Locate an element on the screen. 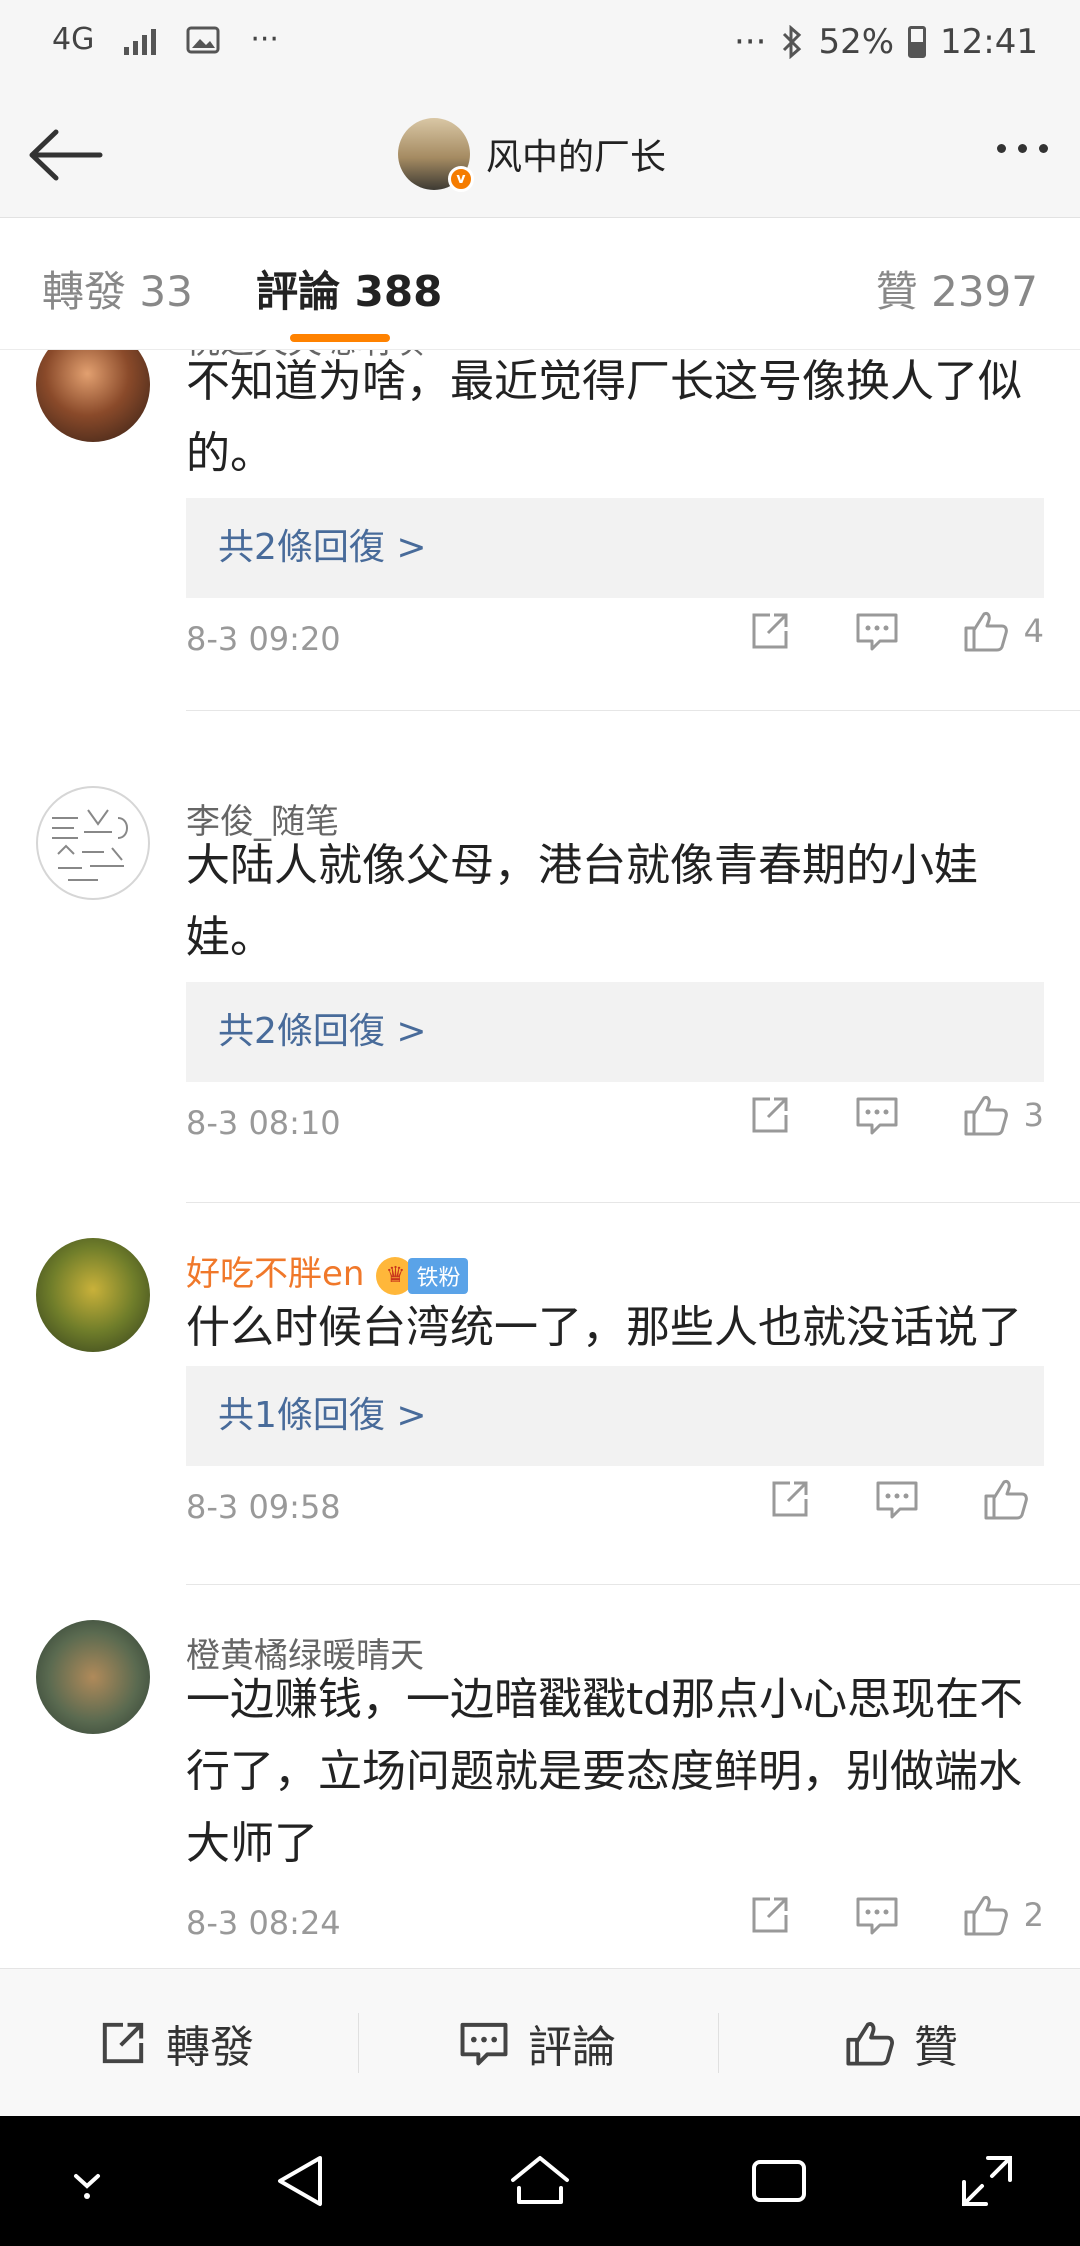 The image size is (1080, 2246). back-arrow-icon is located at coordinates (66, 155).